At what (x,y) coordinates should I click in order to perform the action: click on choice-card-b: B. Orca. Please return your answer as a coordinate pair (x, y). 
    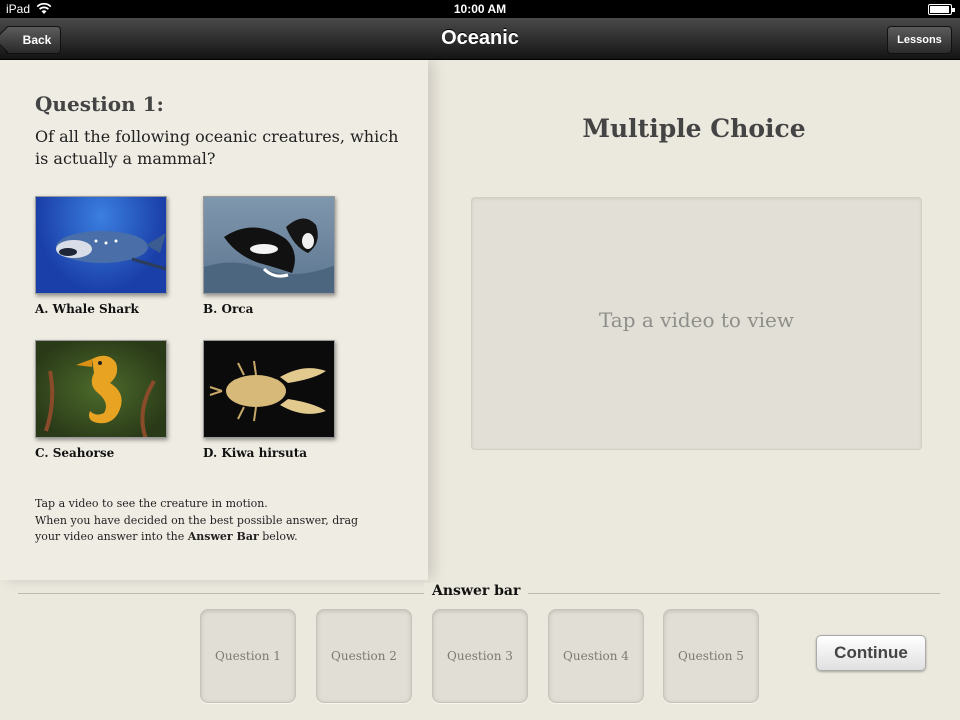
    Looking at the image, I should click on (269, 256).